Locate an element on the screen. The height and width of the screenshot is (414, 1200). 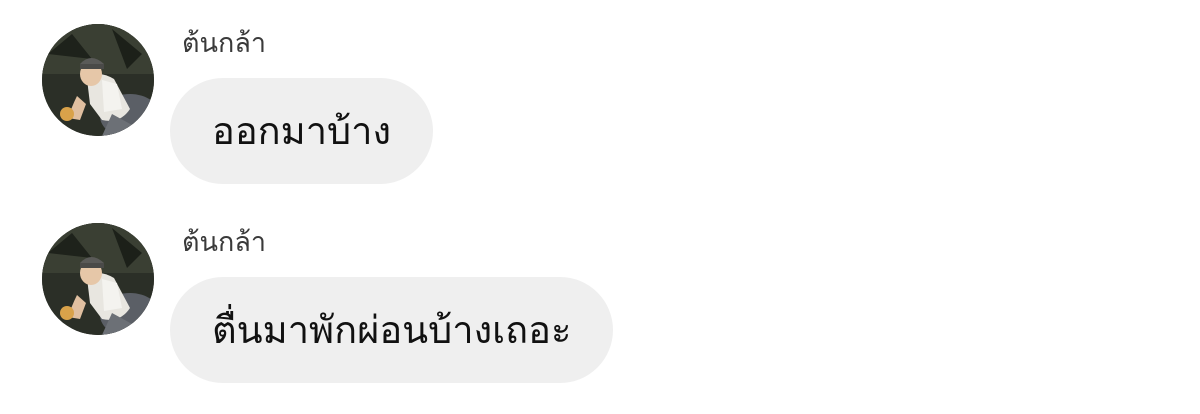
message-text: ออกมาบ้าง is located at coordinates (302, 131).